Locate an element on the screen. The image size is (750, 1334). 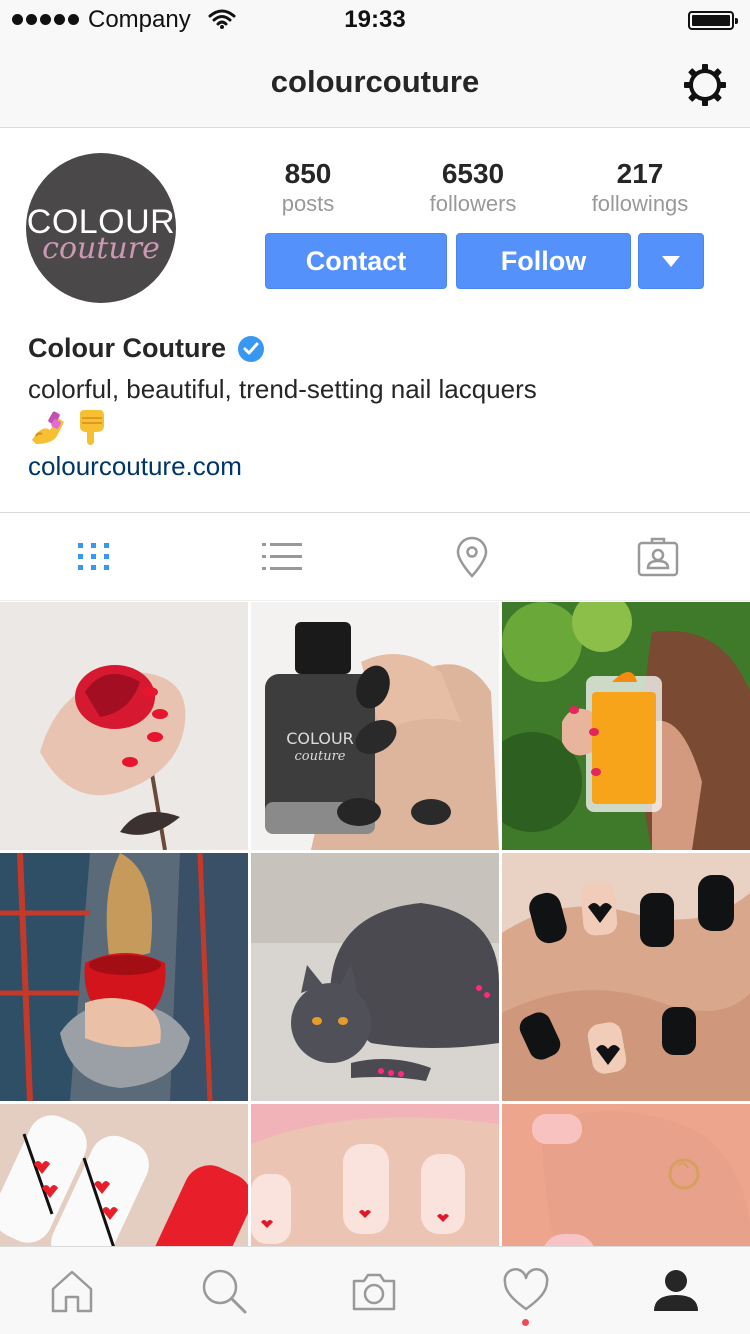
grid-post-grey-cat is located at coordinates (375, 977).